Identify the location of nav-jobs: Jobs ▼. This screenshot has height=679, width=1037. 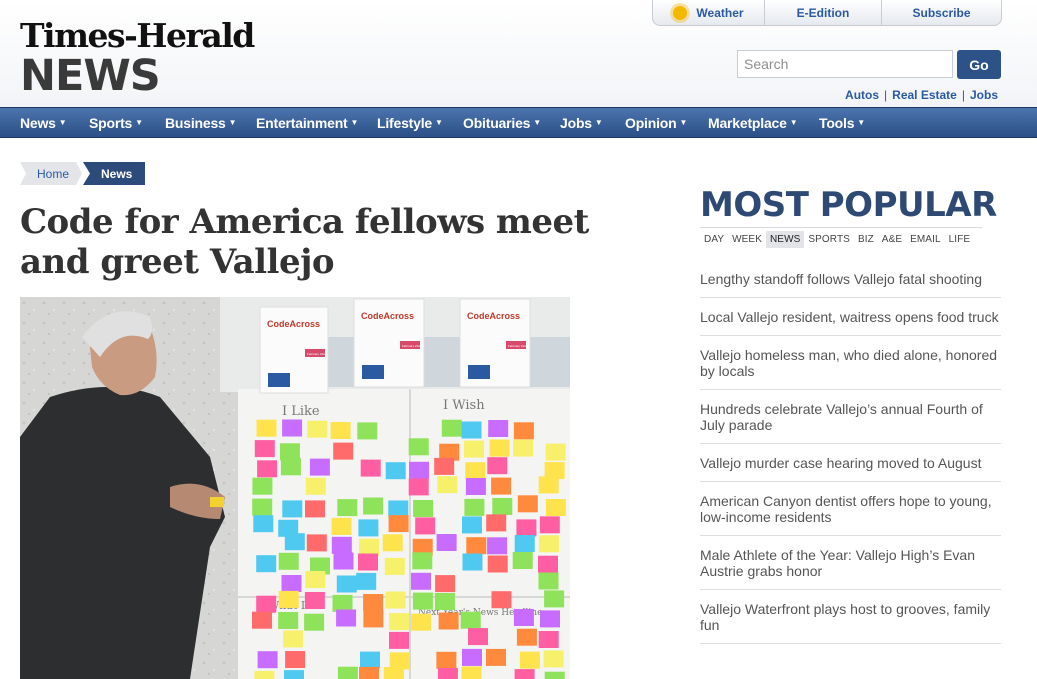
(581, 122).